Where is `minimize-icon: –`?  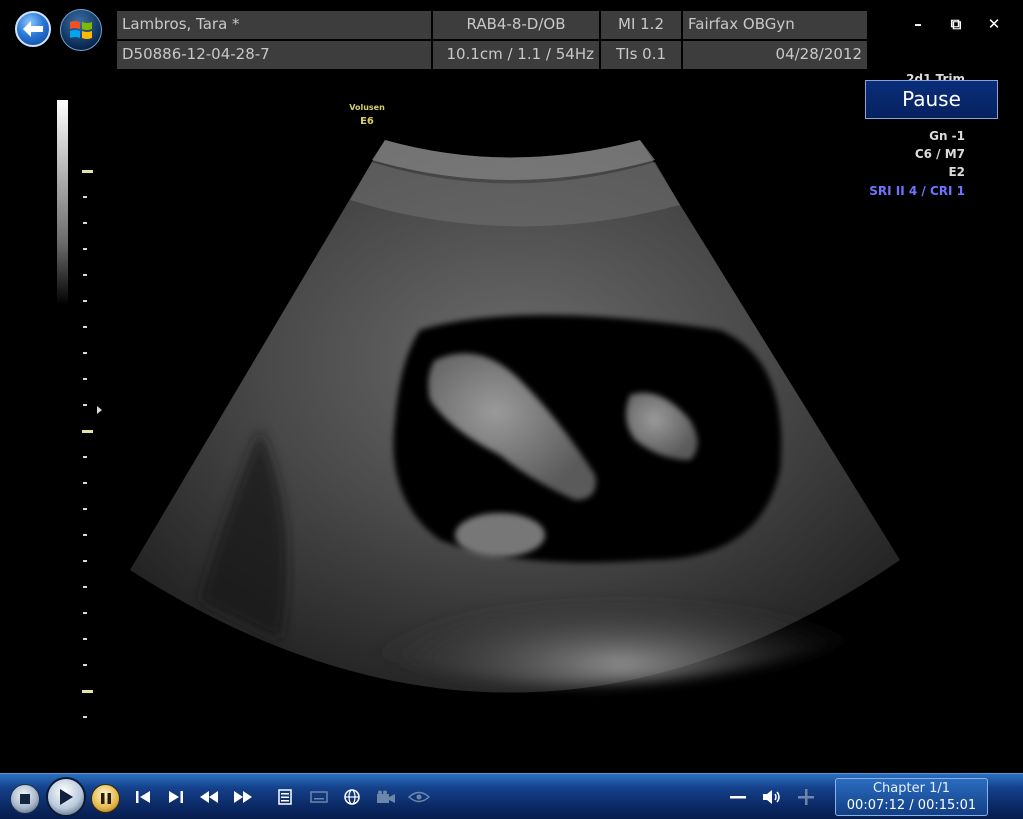
minimize-icon: – is located at coordinates (918, 24).